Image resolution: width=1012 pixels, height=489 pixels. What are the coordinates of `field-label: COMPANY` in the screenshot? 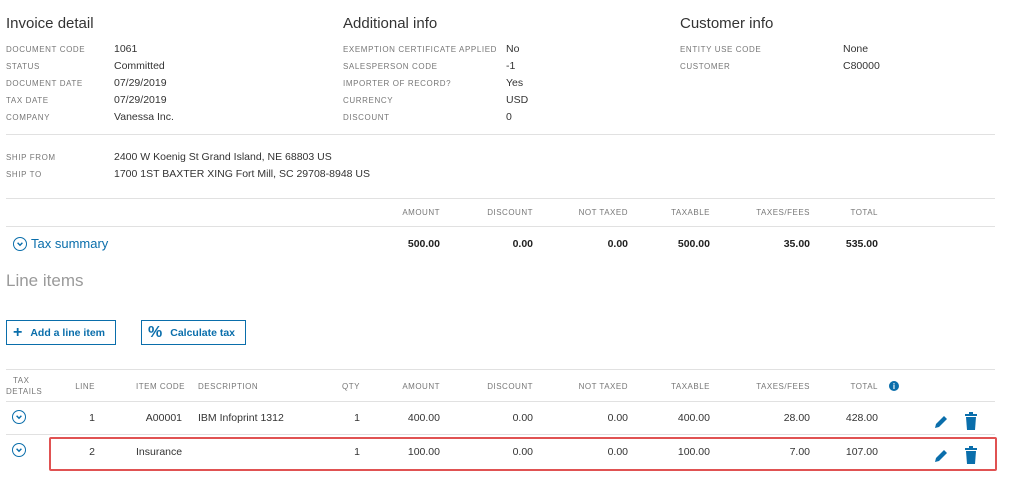 It's located at (28, 117).